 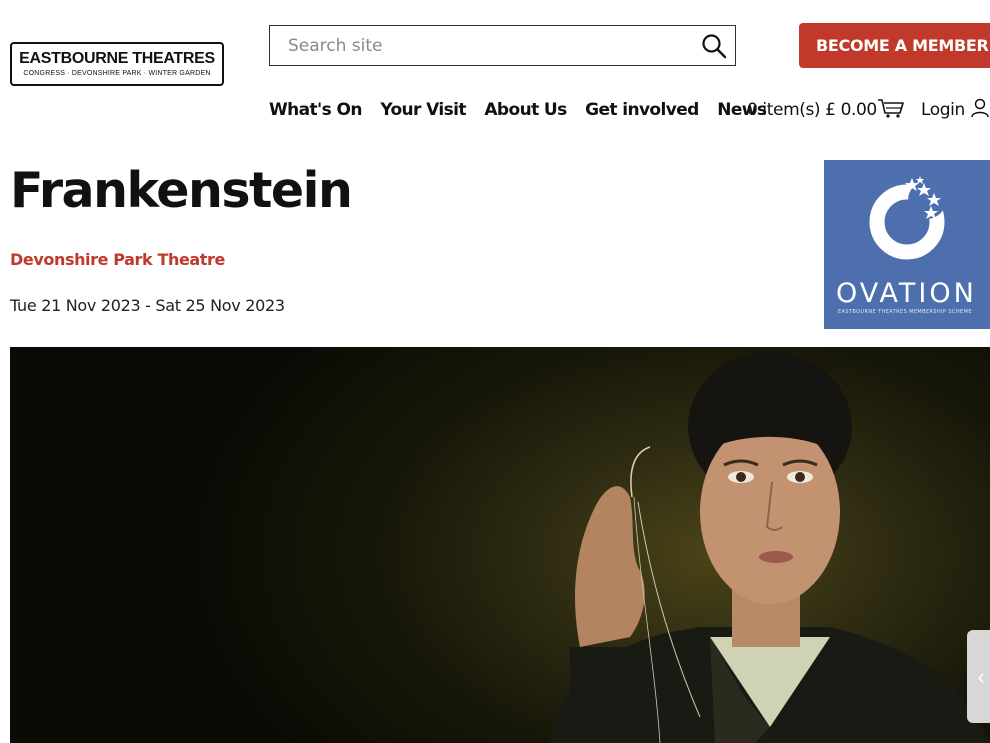 What do you see at coordinates (812, 110) in the screenshot?
I see `cart-summary: 0 item(s) £ 0.00` at bounding box center [812, 110].